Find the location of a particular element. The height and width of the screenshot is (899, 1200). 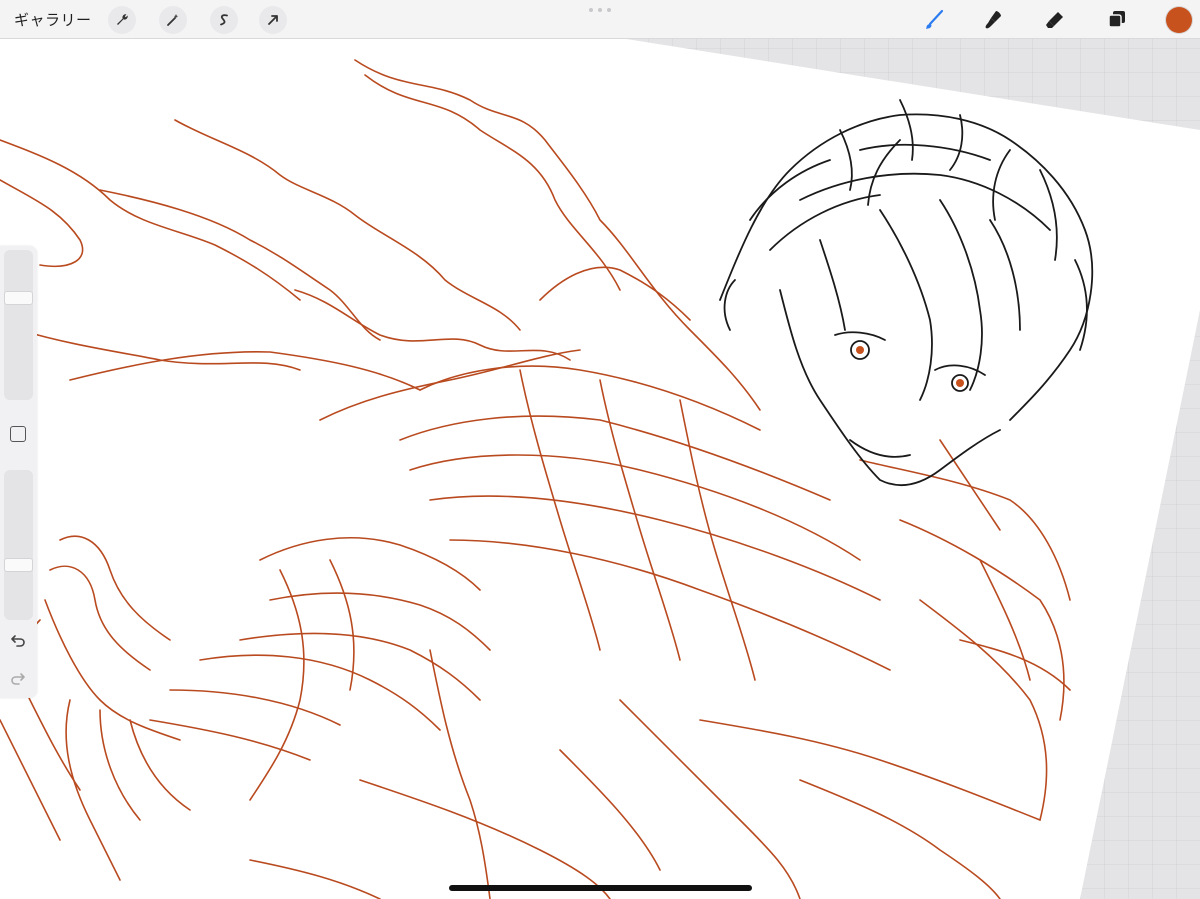

layers-icon is located at coordinates (1116, 19).